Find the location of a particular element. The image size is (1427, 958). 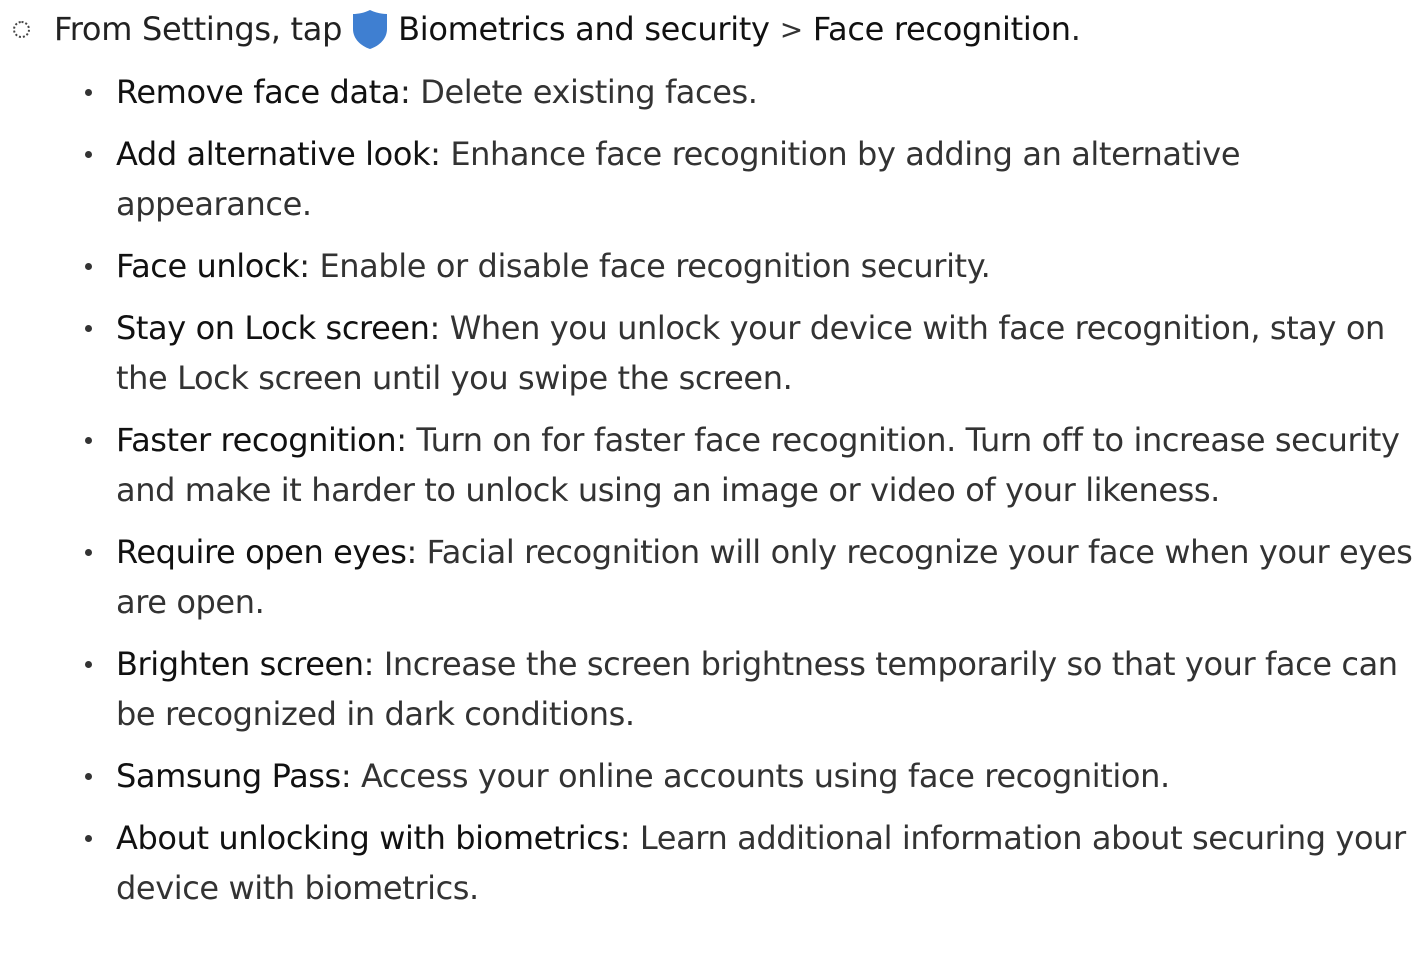

option-term: Remove face data is located at coordinates (258, 92).